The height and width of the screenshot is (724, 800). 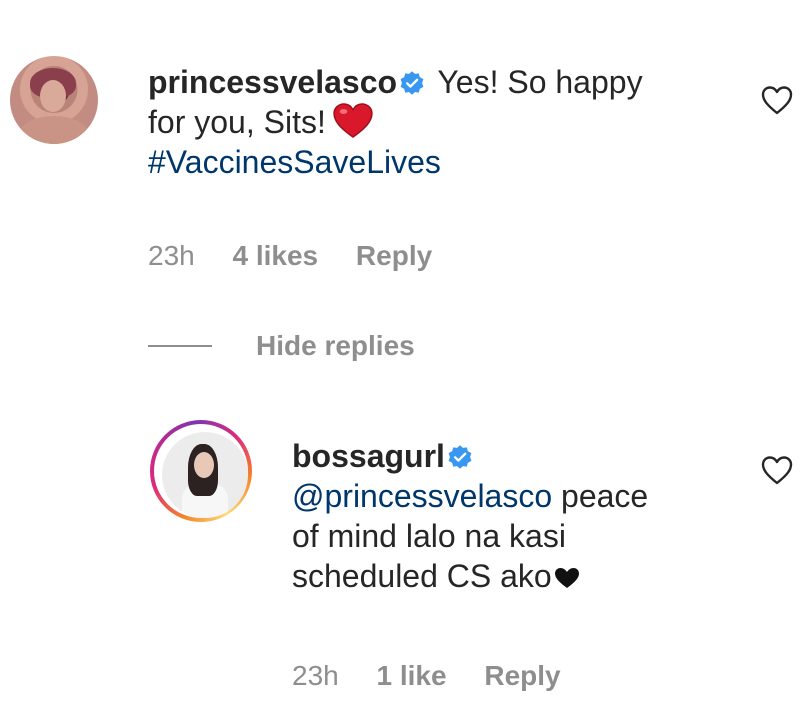 I want to click on comment-meta: 23h 4 likes Reply, so click(x=305, y=256).